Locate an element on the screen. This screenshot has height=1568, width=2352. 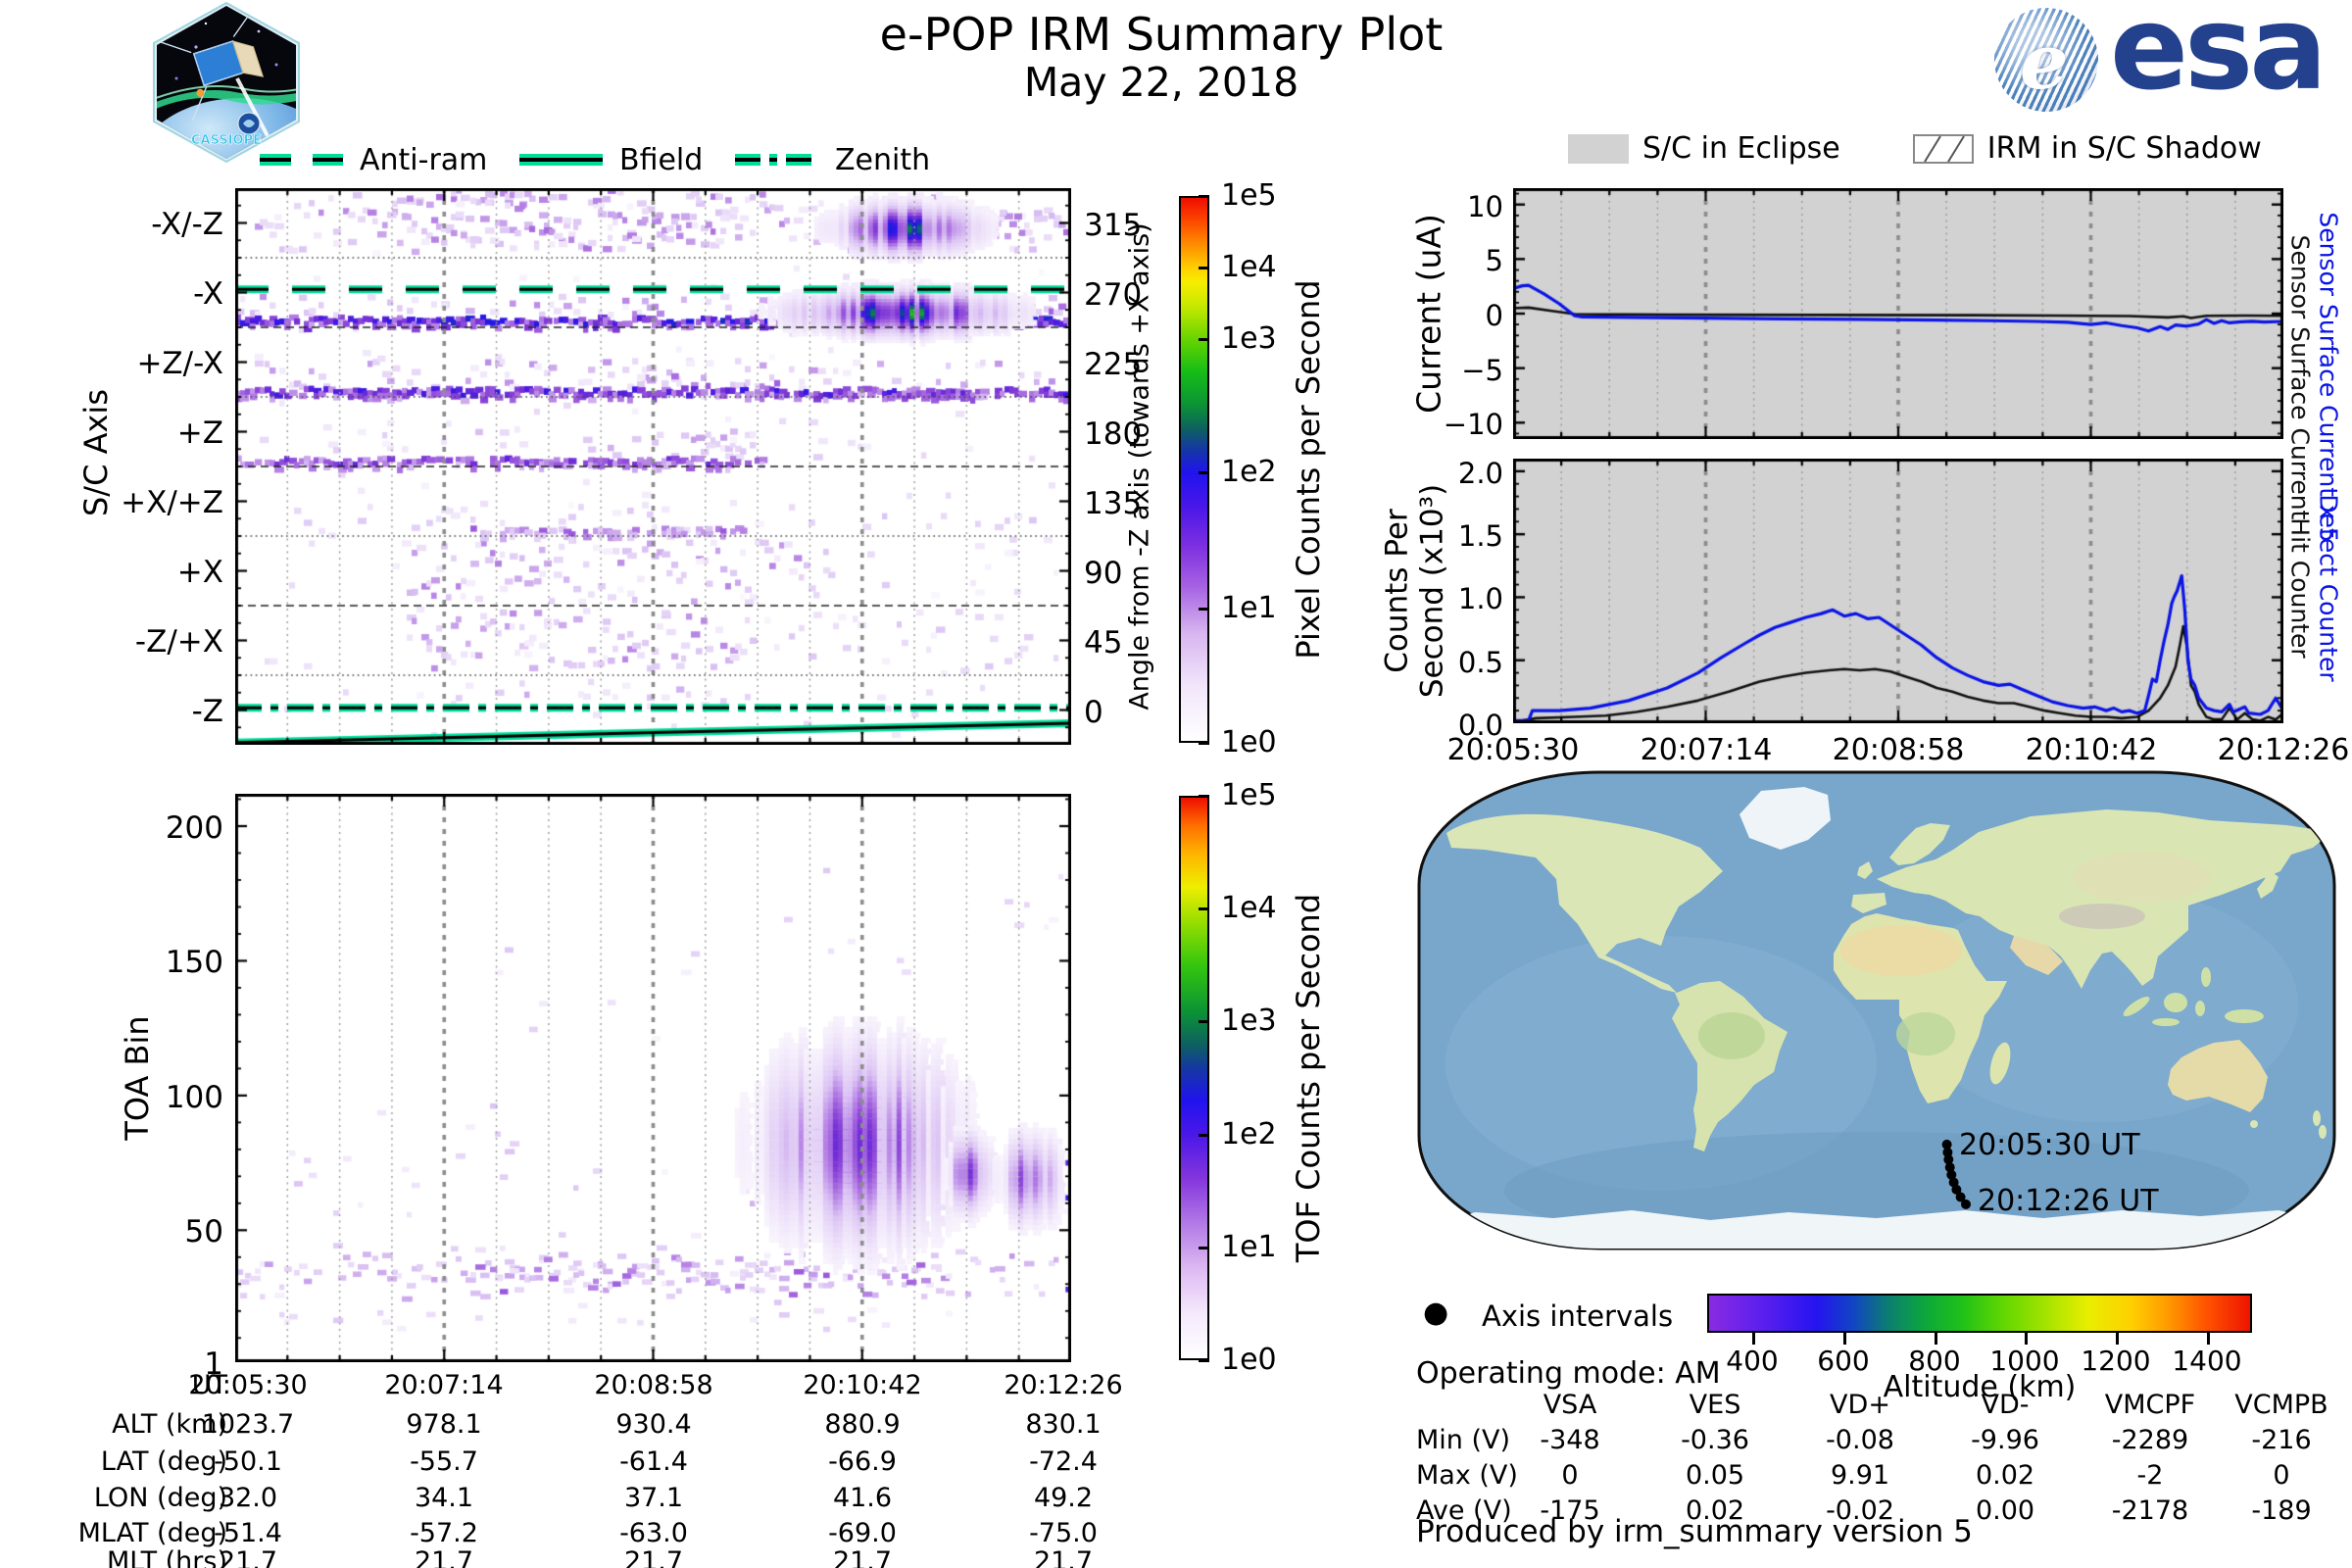
toa-tick-label: 50 is located at coordinates (203, 1232).